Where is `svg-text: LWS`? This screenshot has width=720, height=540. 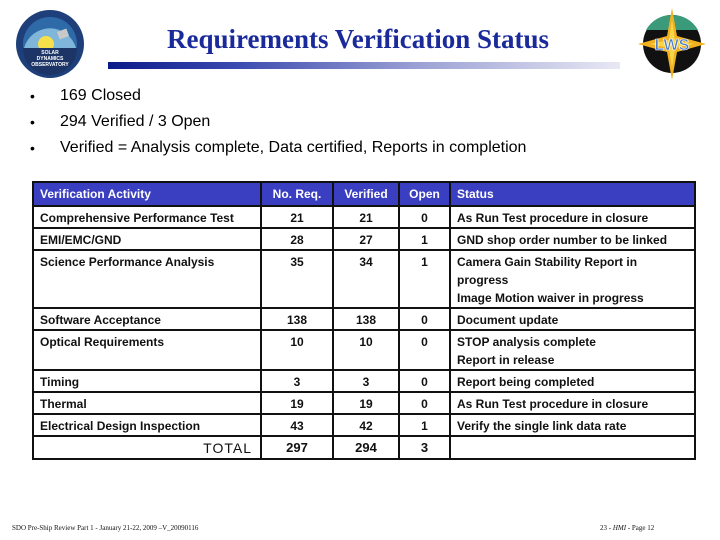
svg-text: LWS is located at coordinates (672, 45).